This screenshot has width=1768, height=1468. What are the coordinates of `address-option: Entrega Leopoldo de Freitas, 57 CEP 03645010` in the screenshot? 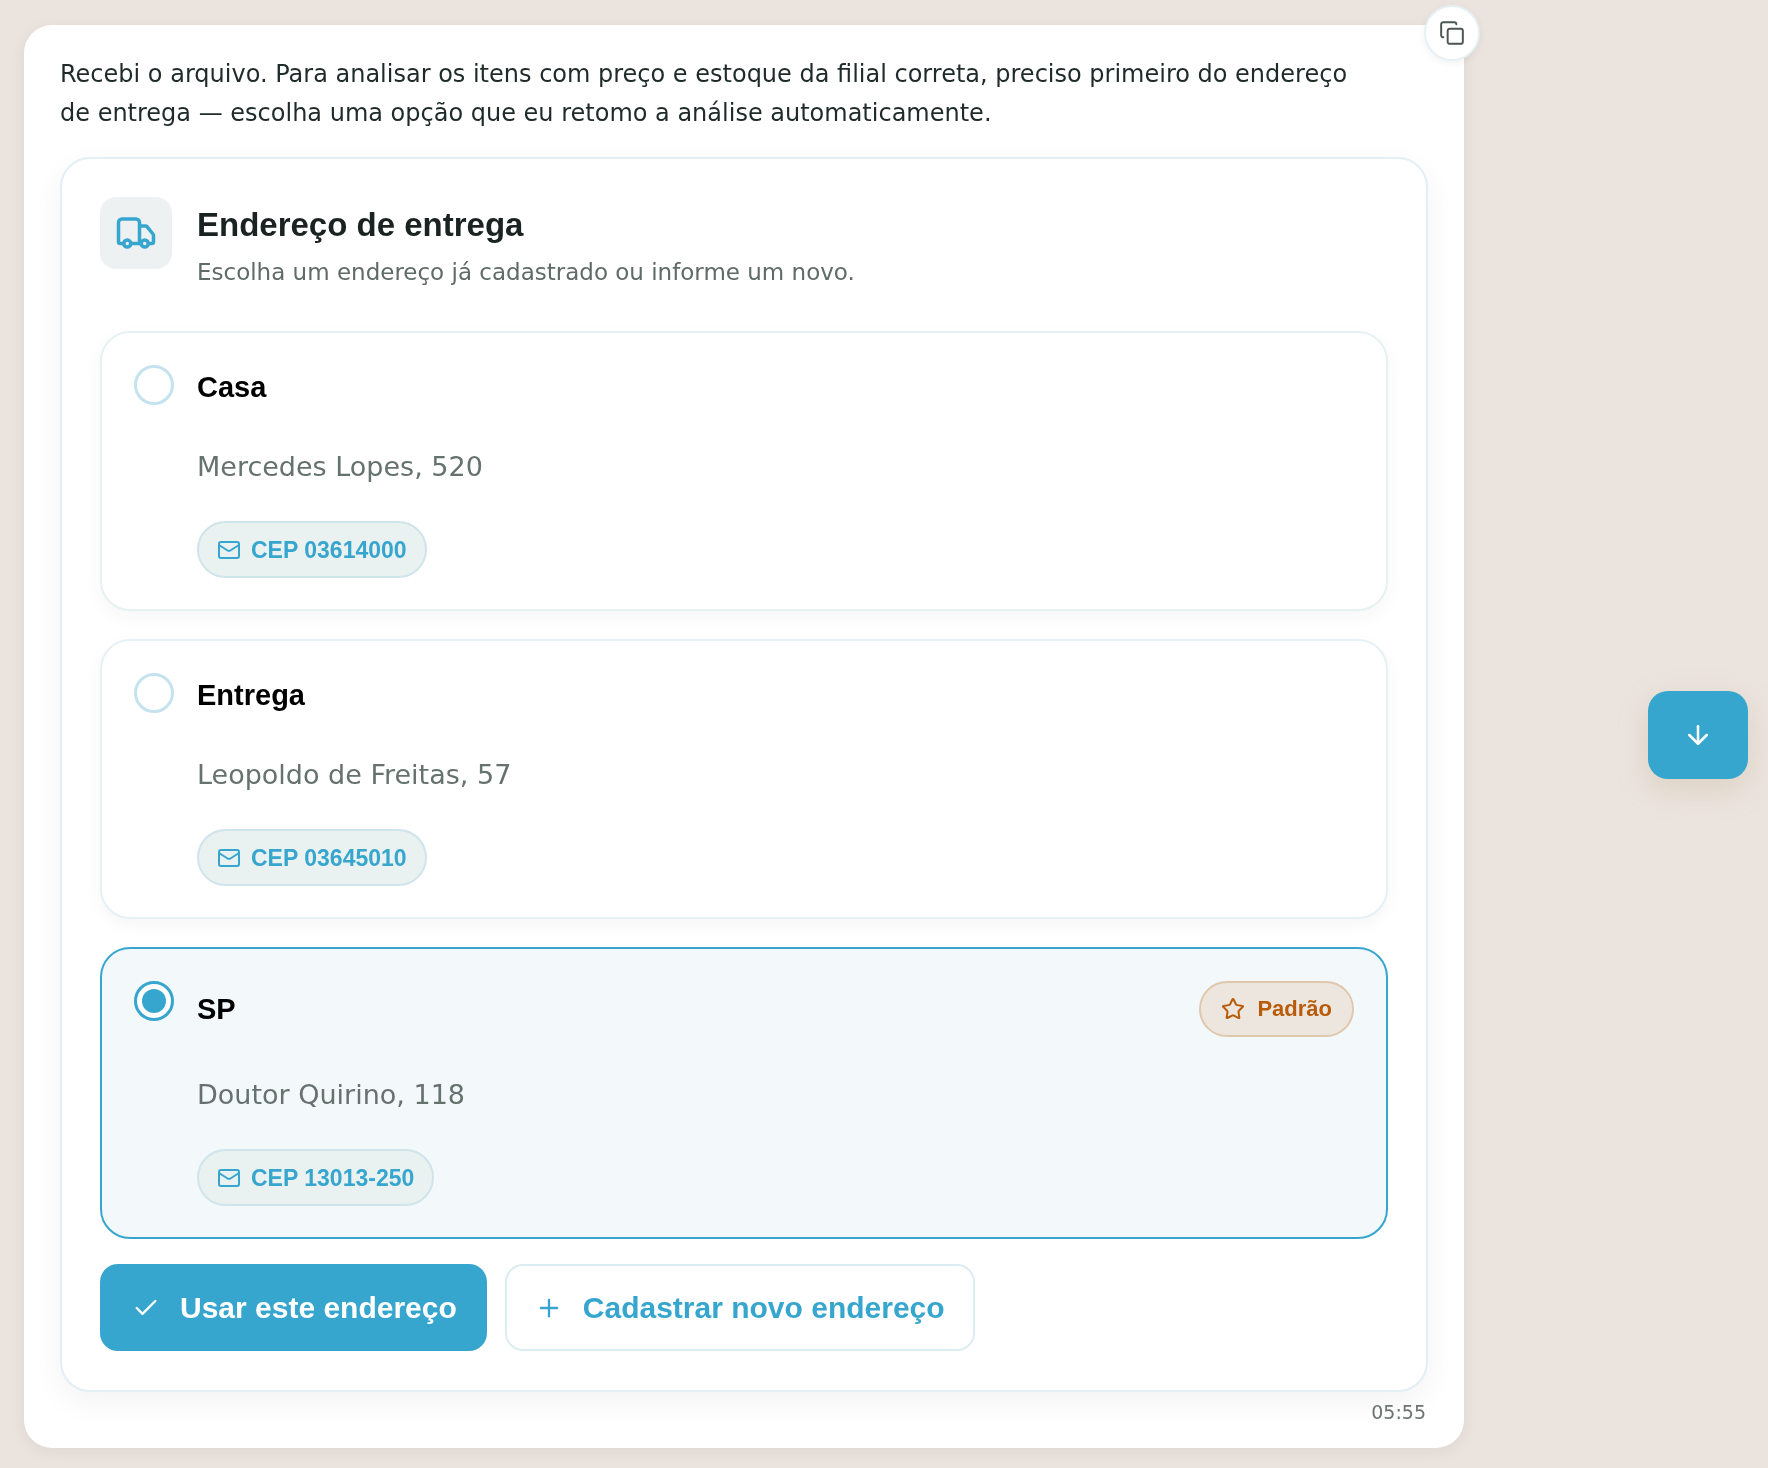 It's located at (744, 779).